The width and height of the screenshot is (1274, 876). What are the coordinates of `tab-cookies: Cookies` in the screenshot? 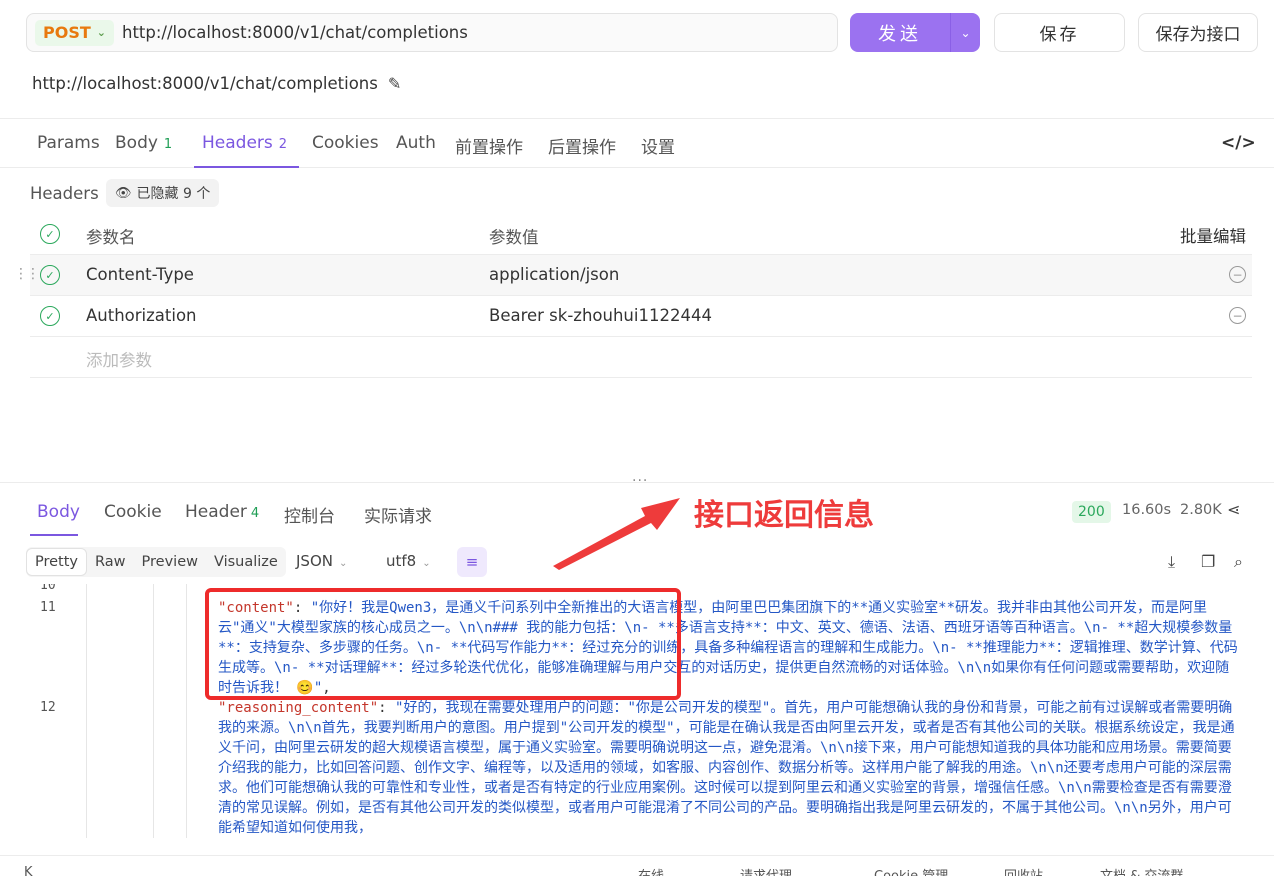 It's located at (345, 143).